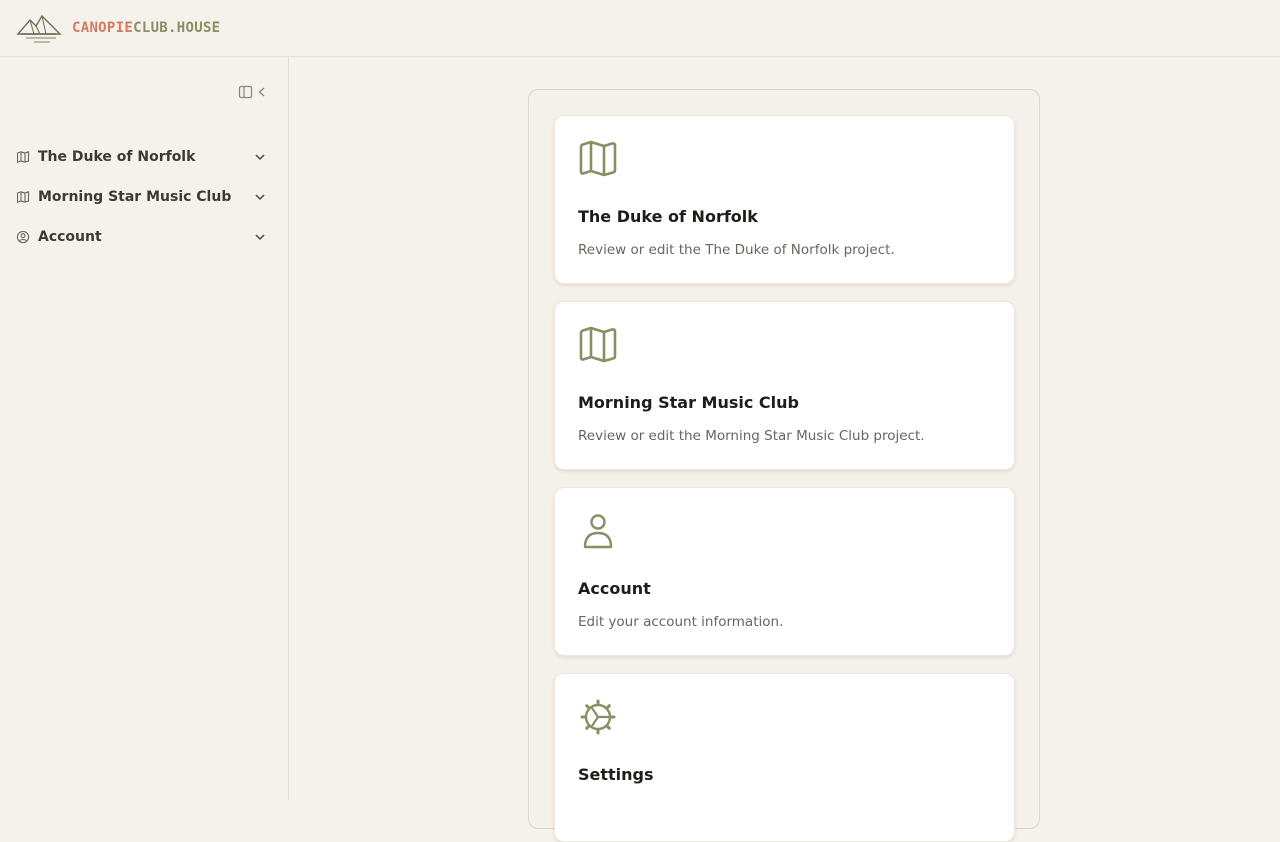  What do you see at coordinates (668, 216) in the screenshot?
I see `card-title: The Duke of Norfolk` at bounding box center [668, 216].